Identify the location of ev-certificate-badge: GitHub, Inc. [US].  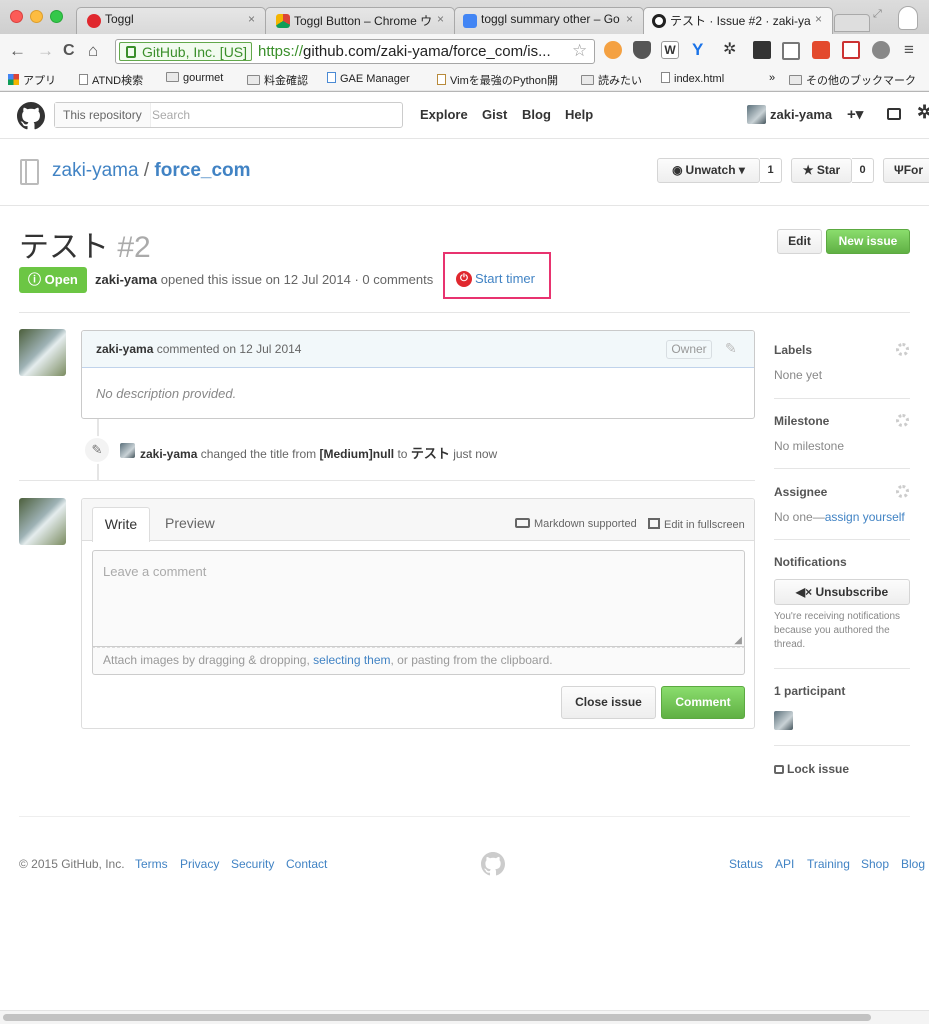
(186, 51).